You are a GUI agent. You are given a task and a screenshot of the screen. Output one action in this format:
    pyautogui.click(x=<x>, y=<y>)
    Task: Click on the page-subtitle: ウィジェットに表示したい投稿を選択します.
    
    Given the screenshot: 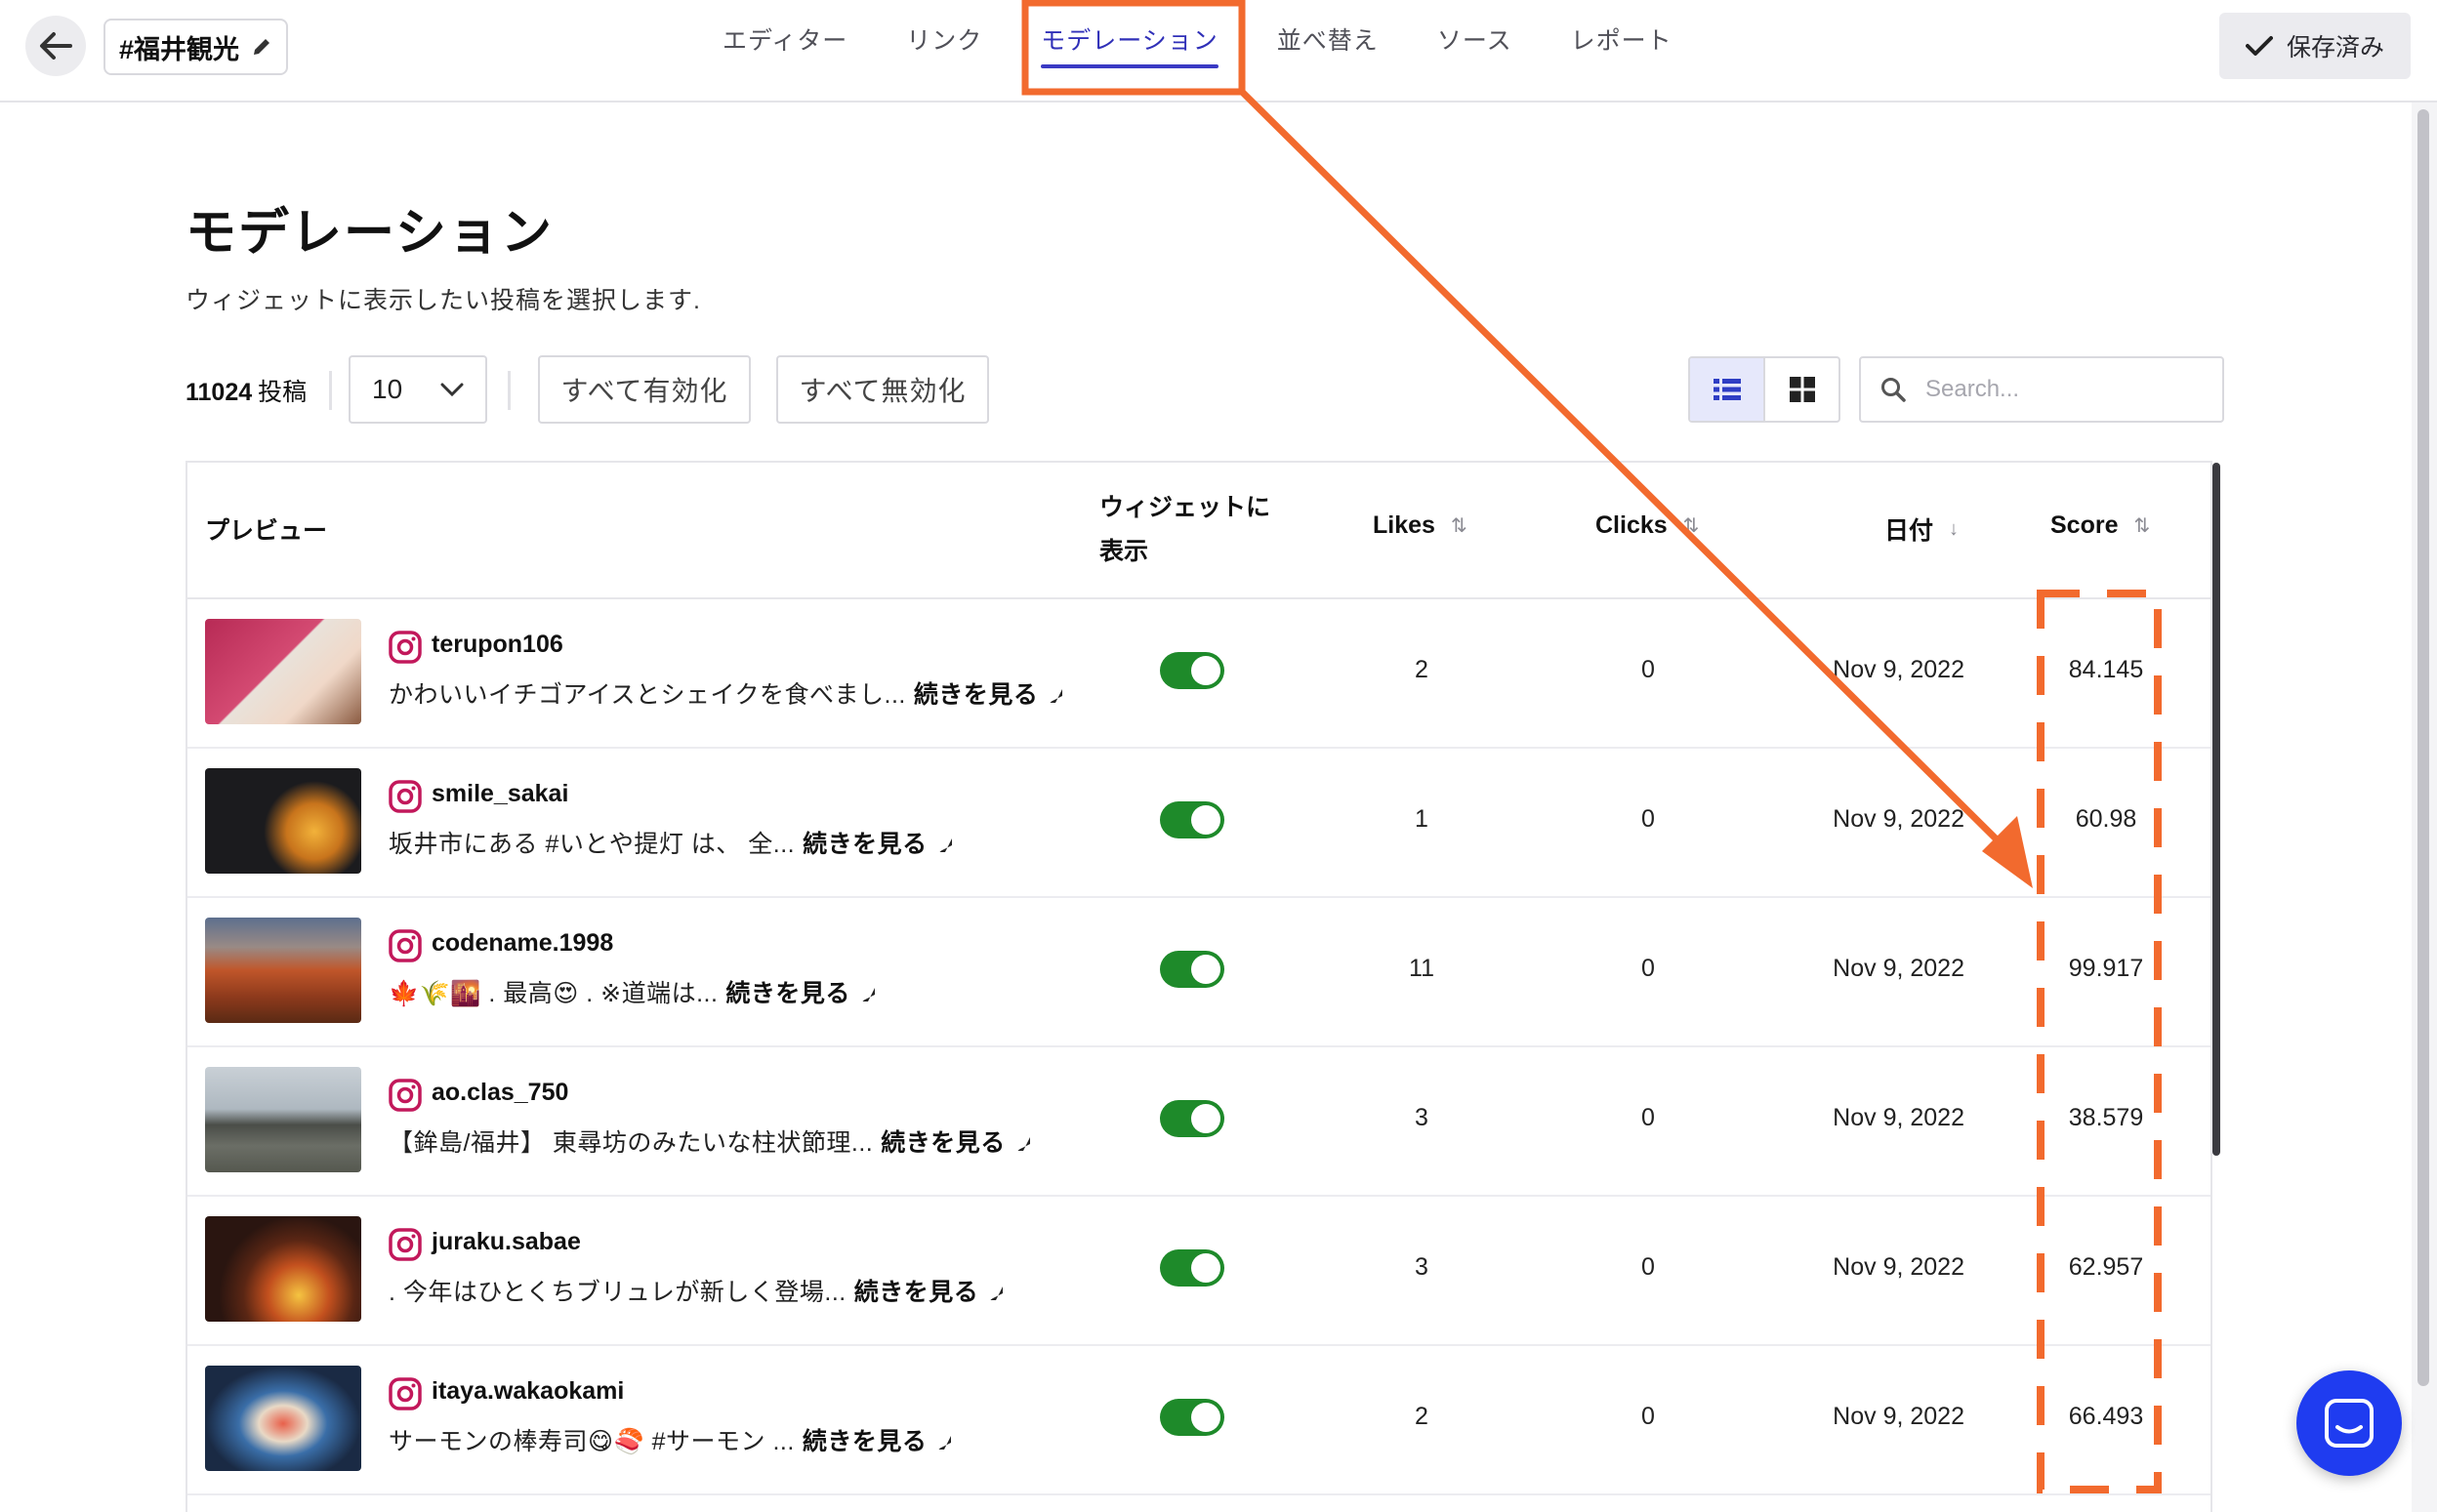 What is the action you would take?
    pyautogui.click(x=444, y=300)
    